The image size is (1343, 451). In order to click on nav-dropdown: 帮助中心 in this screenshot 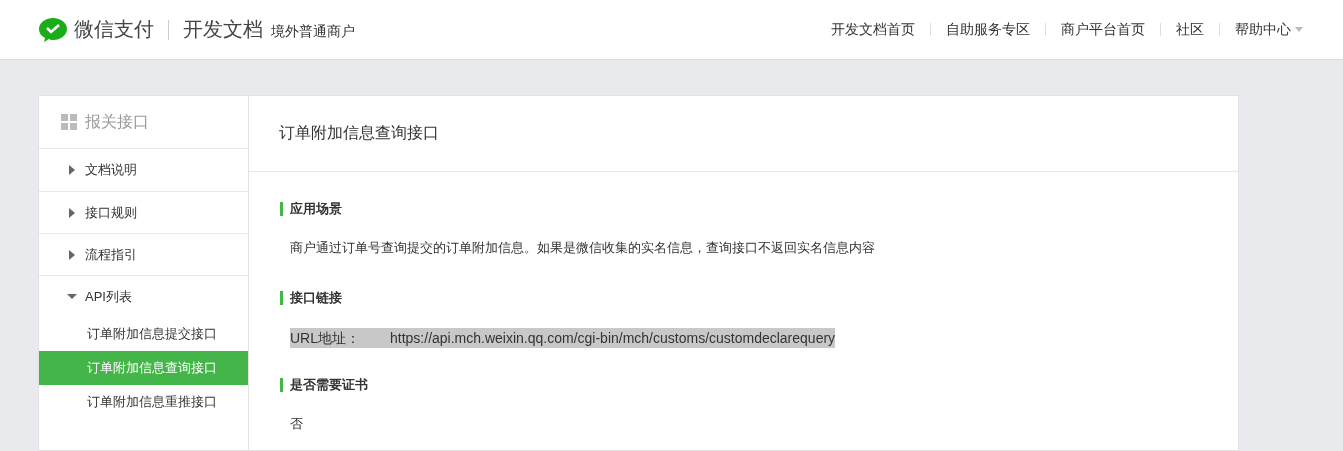, I will do `click(1269, 29)`.